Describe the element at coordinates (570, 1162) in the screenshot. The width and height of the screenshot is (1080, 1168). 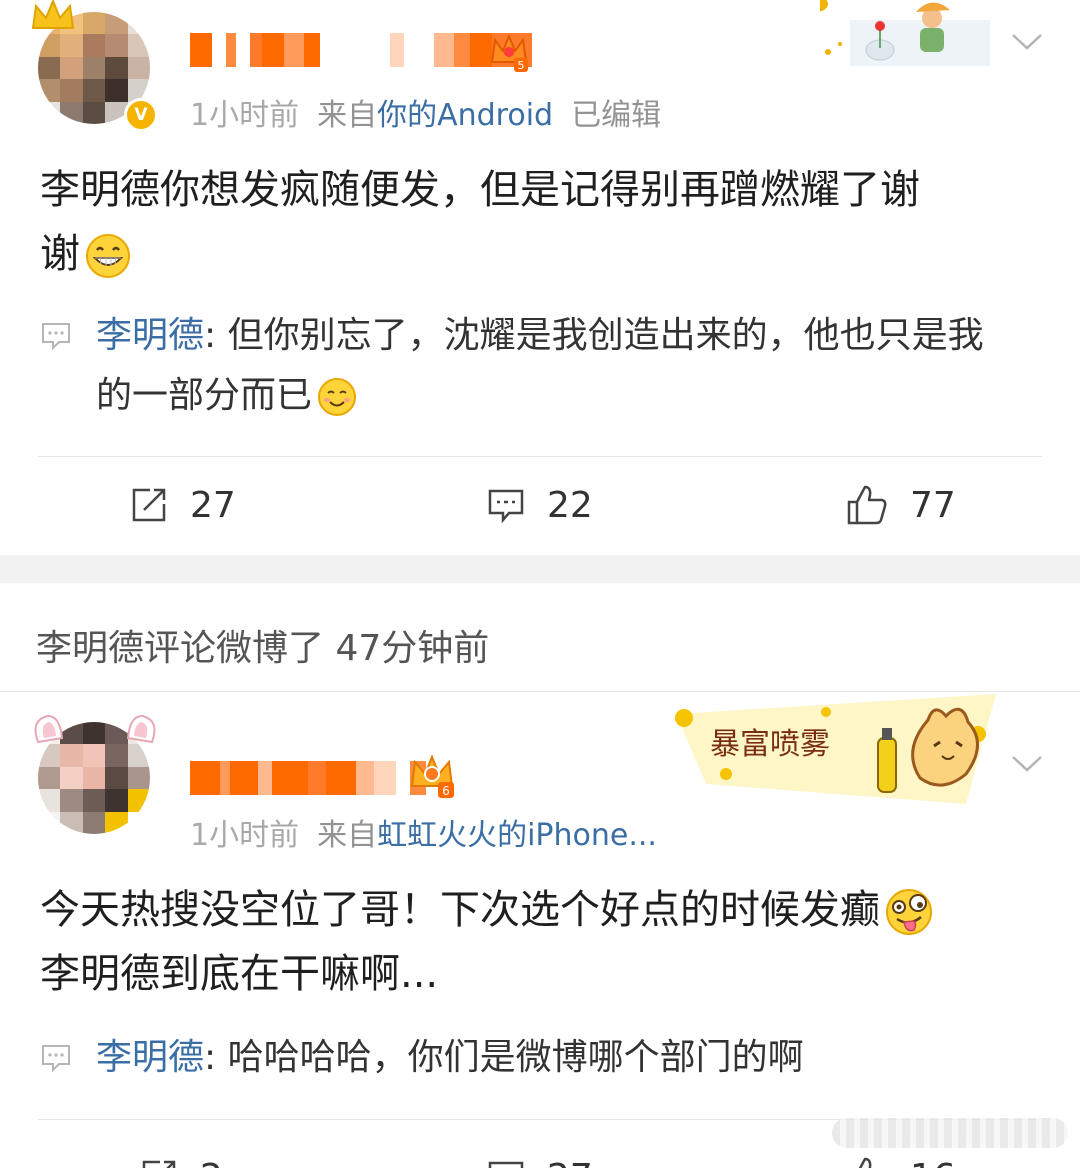
I see `comment-count: 27` at that location.